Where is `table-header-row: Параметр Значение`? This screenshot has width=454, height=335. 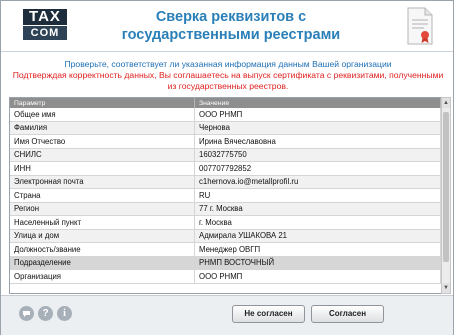 table-header-row: Параметр Значение is located at coordinates (225, 103).